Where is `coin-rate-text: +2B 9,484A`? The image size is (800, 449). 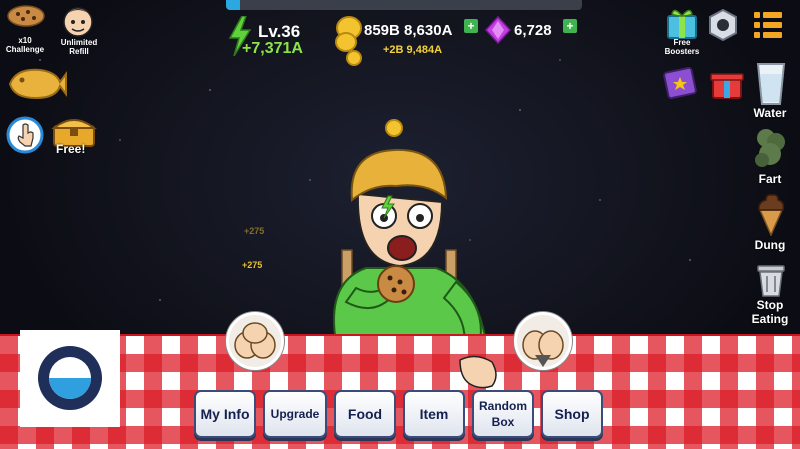
coin-rate-text: +2B 9,484A is located at coordinates (413, 50).